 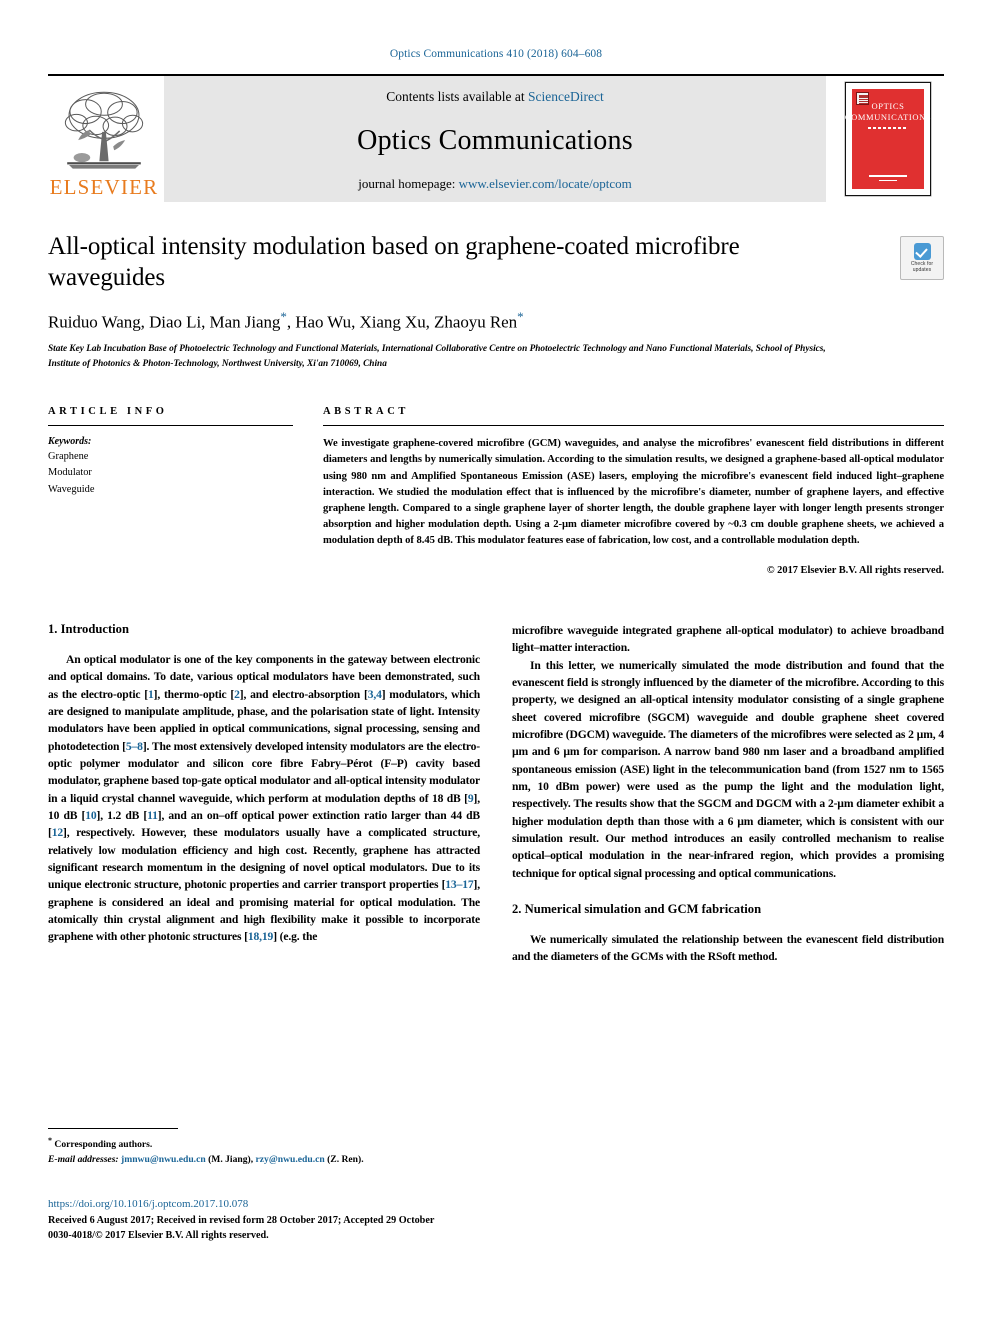 I want to click on cover-thumb-frame: Optics Communications, so click(x=888, y=139).